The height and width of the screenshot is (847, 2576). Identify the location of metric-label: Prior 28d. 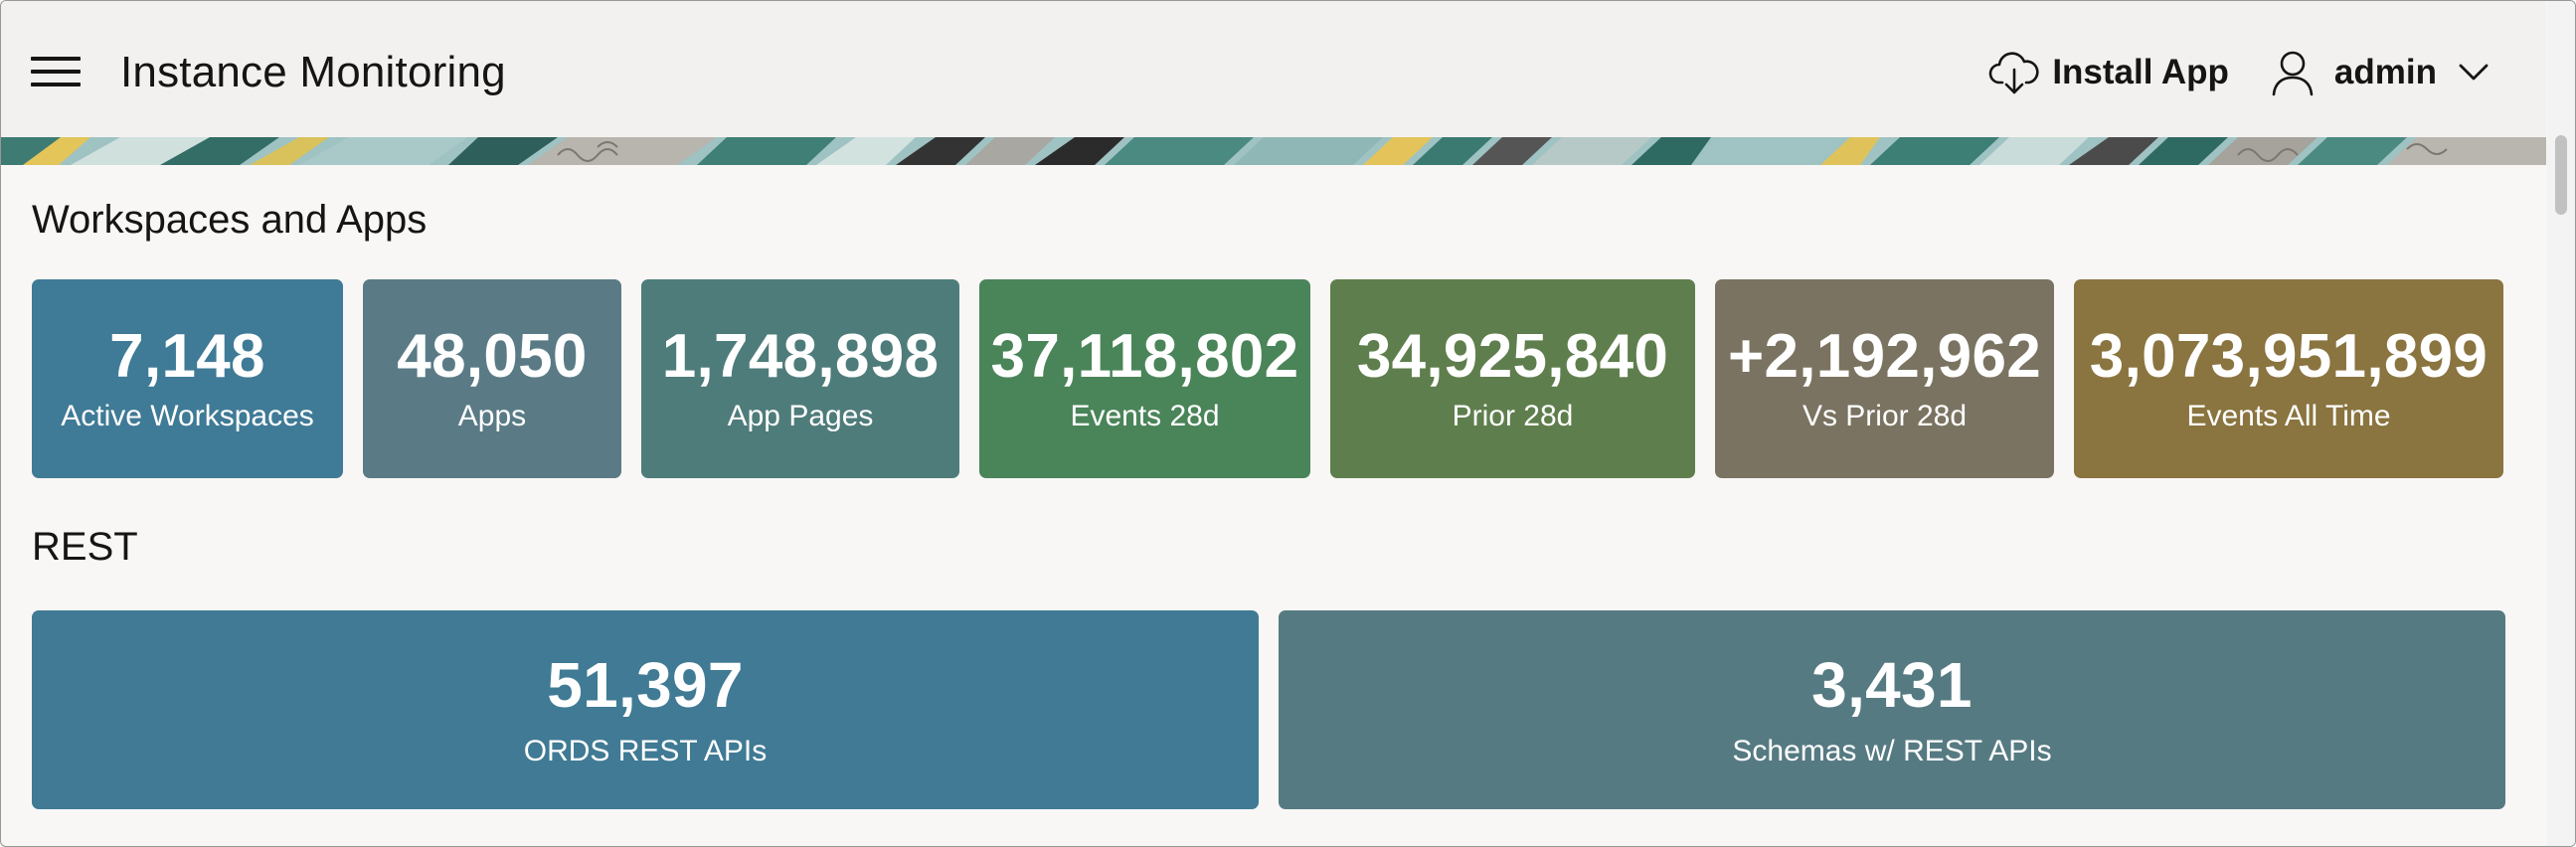
(1513, 416).